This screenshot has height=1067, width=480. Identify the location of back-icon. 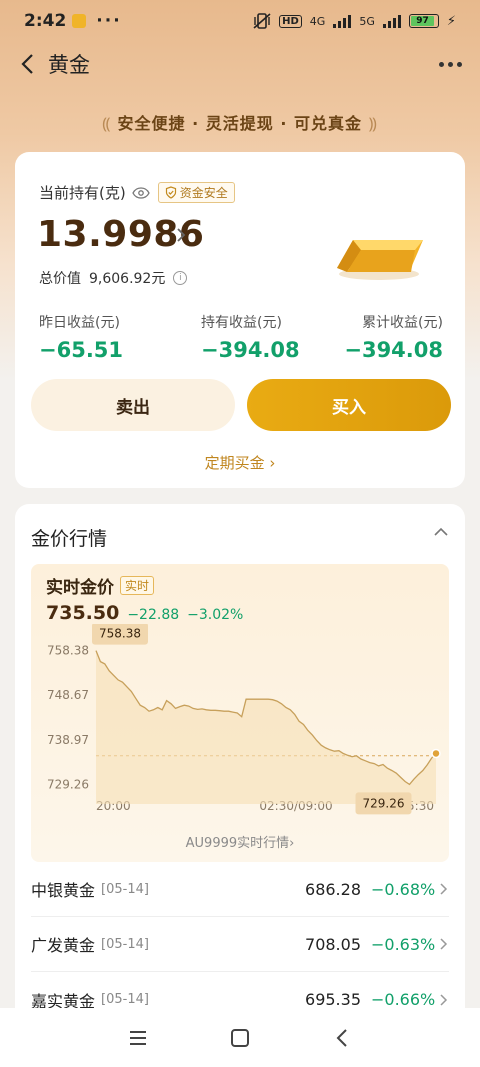
(342, 1038).